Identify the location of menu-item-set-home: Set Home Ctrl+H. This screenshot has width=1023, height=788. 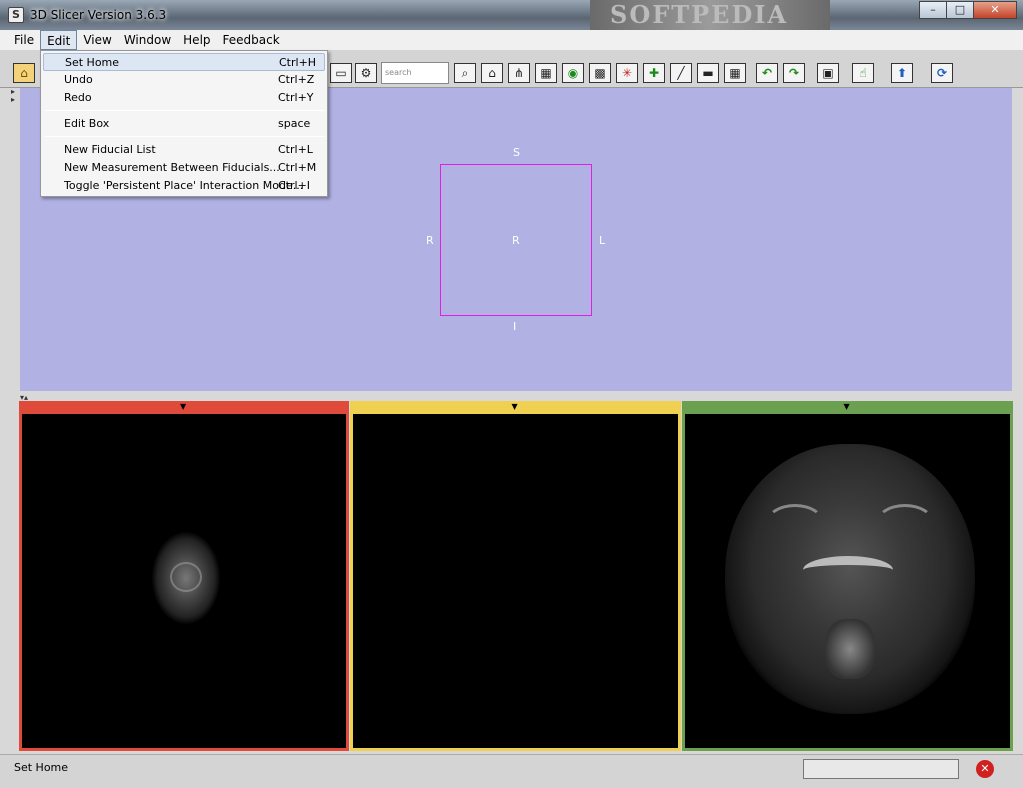
(184, 62).